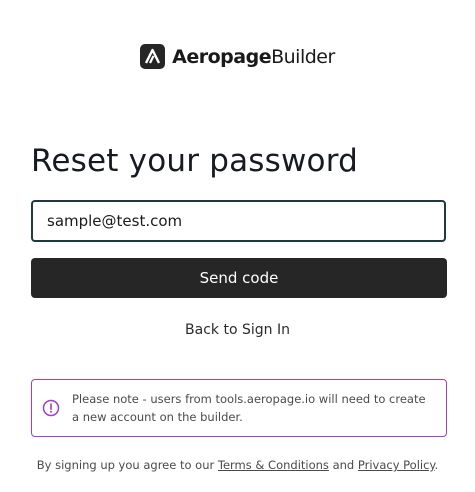 The height and width of the screenshot is (492, 475). Describe the element at coordinates (194, 161) in the screenshot. I see `page-title: Reset your password` at that location.